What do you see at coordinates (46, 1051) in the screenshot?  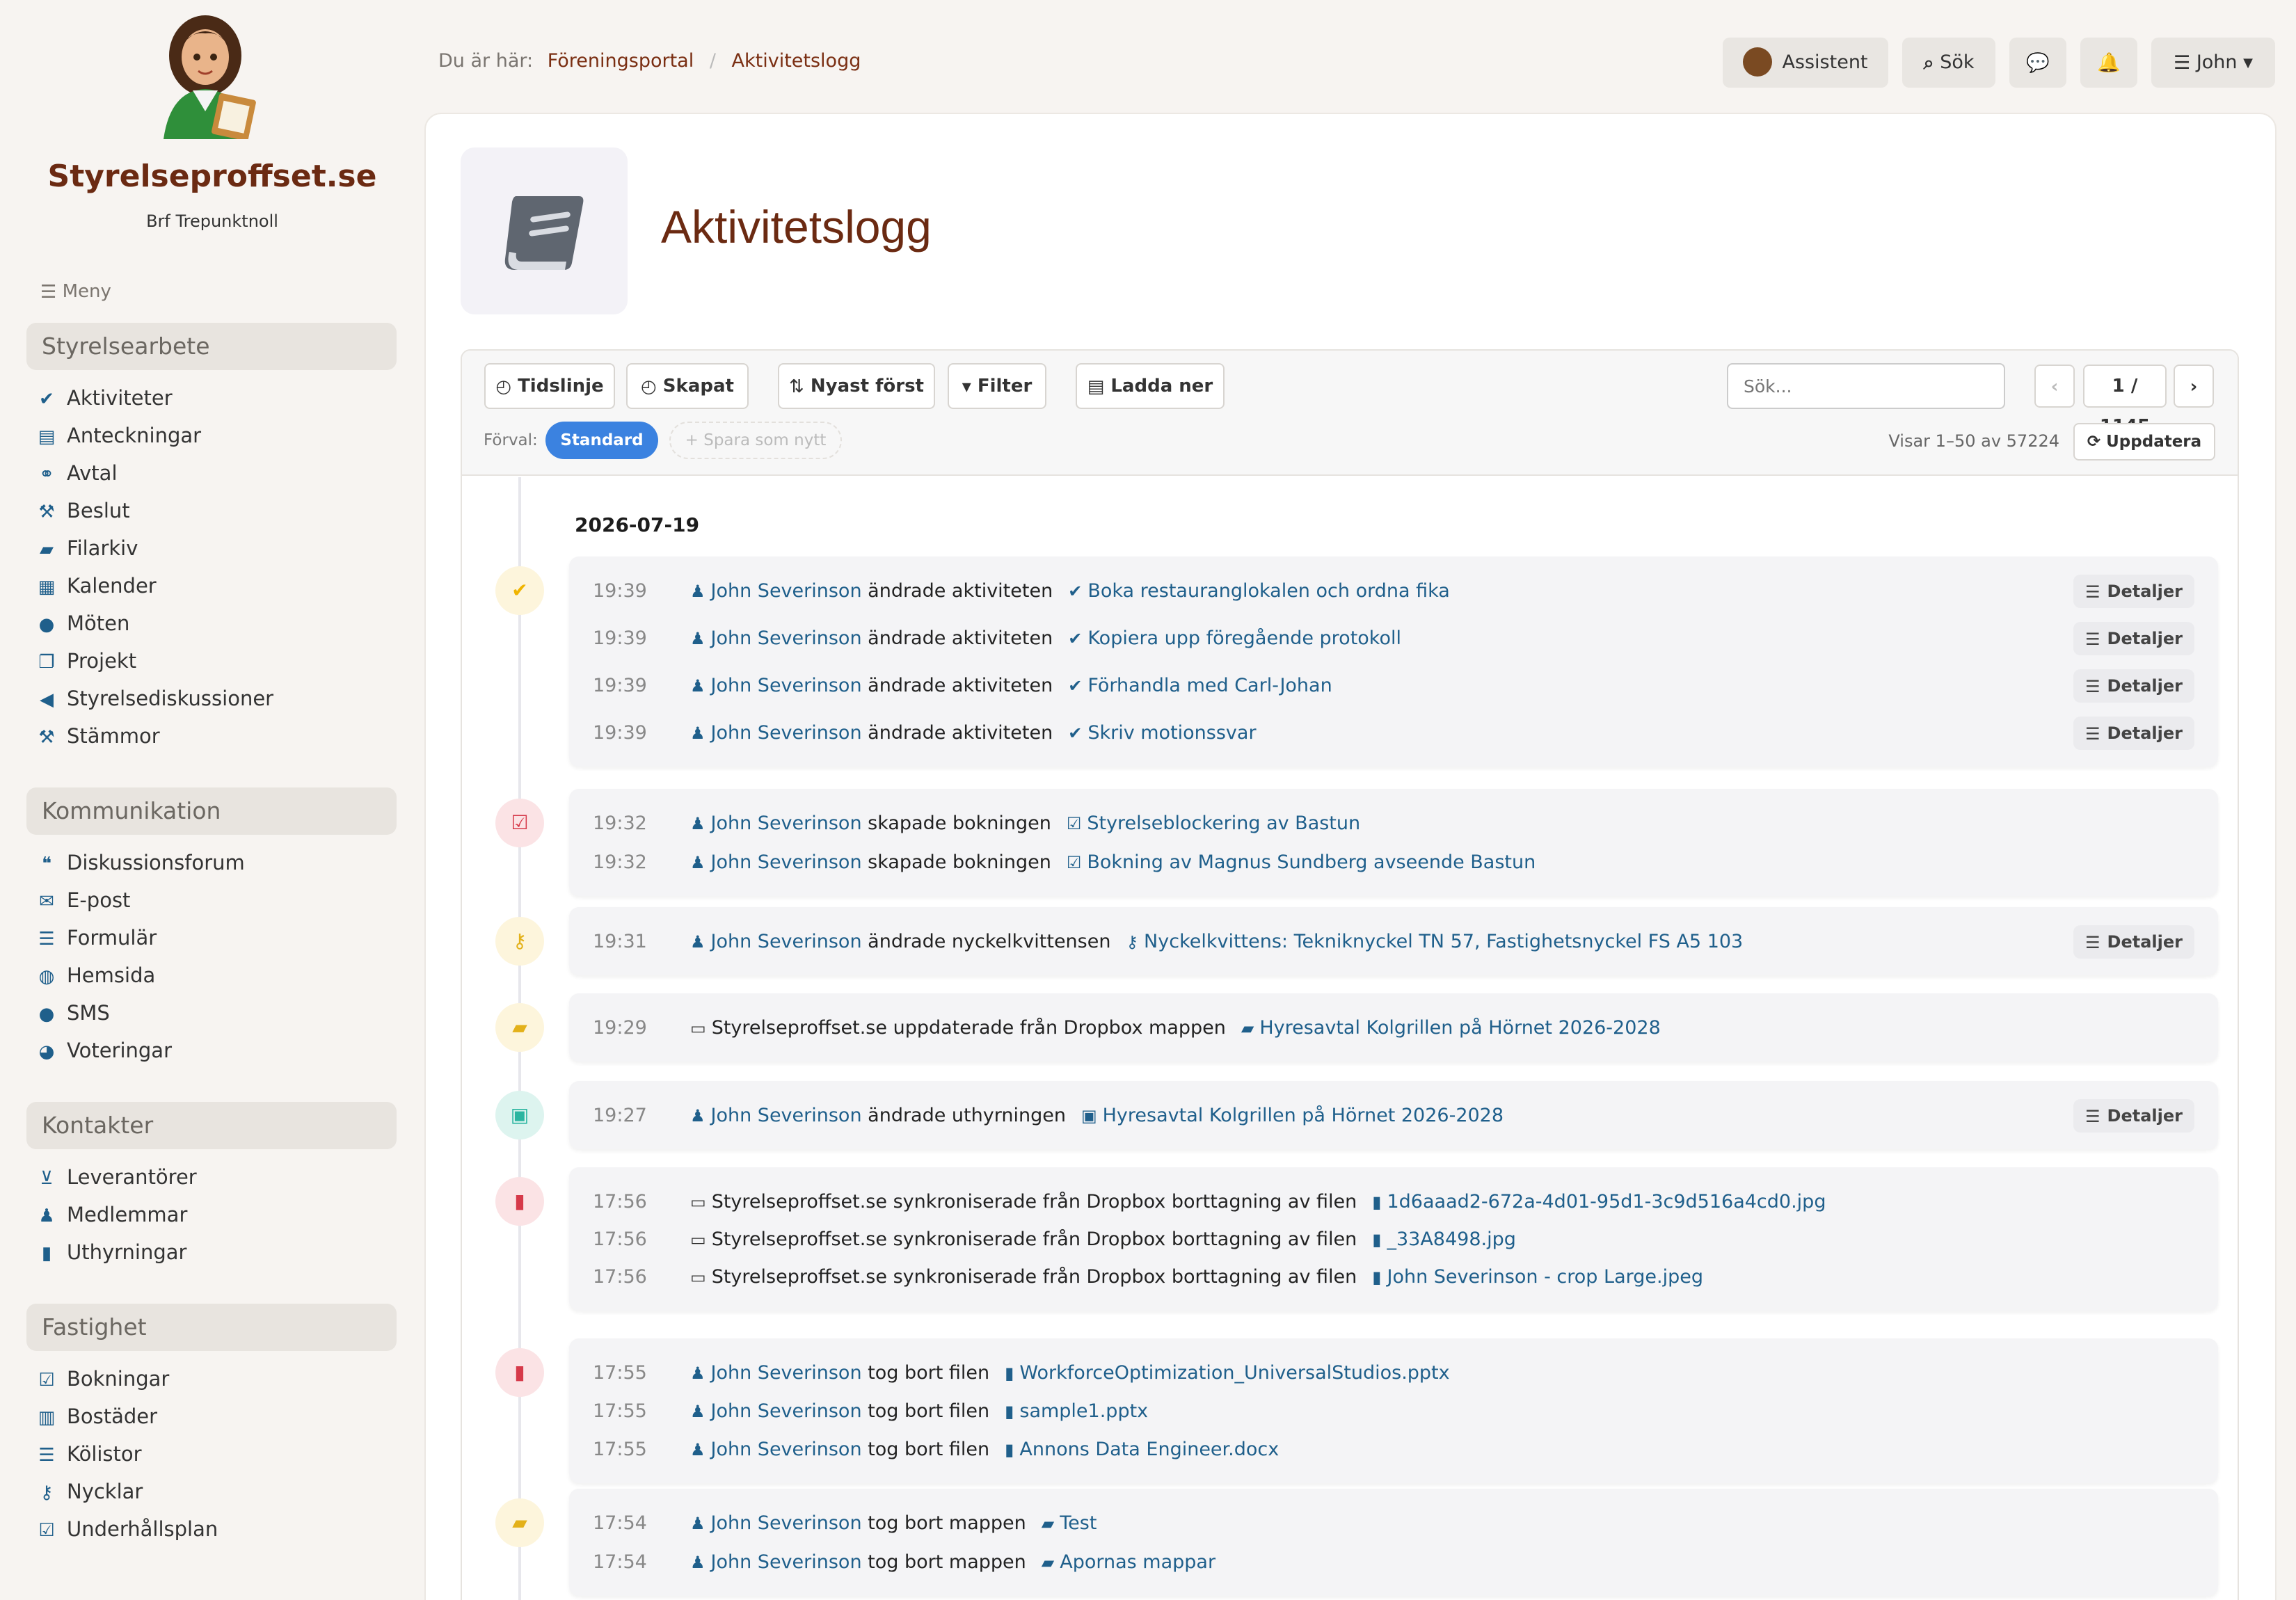 I see `pie-chart-icon: ◕` at bounding box center [46, 1051].